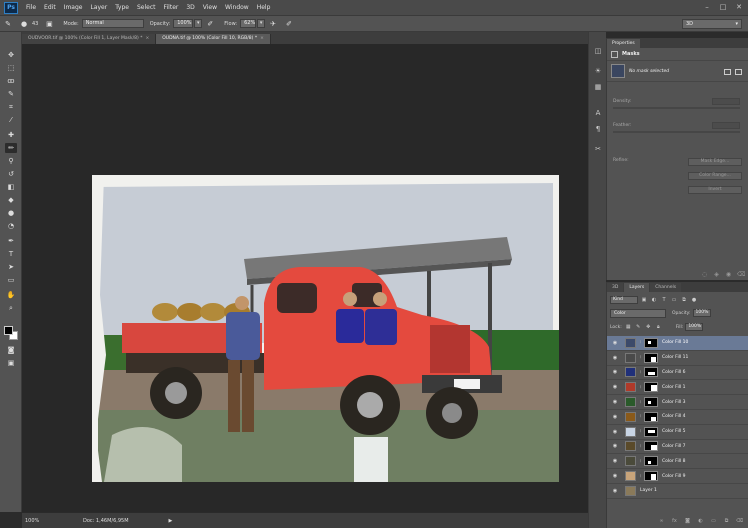 The height and width of the screenshot is (528, 748). What do you see at coordinates (31, 7) in the screenshot?
I see `menu-file: File` at bounding box center [31, 7].